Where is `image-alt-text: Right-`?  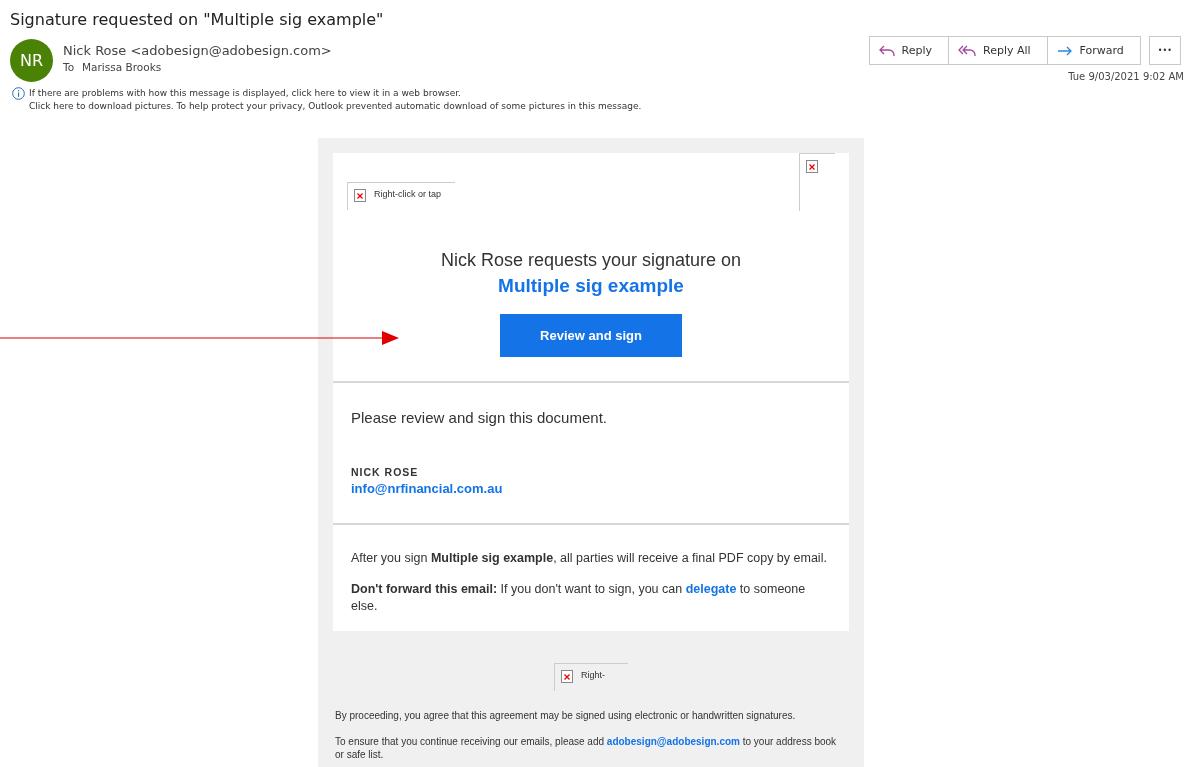 image-alt-text: Right- is located at coordinates (593, 675).